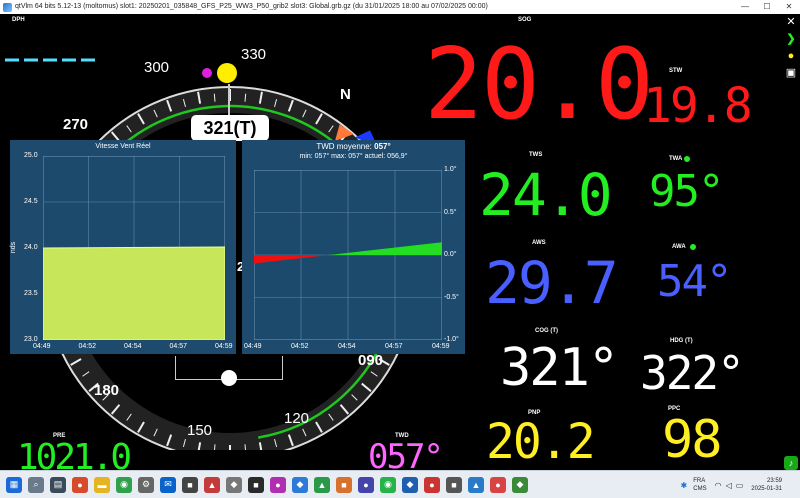  Describe the element at coordinates (168, 484) in the screenshot. I see `mail-icon: ✉` at that location.